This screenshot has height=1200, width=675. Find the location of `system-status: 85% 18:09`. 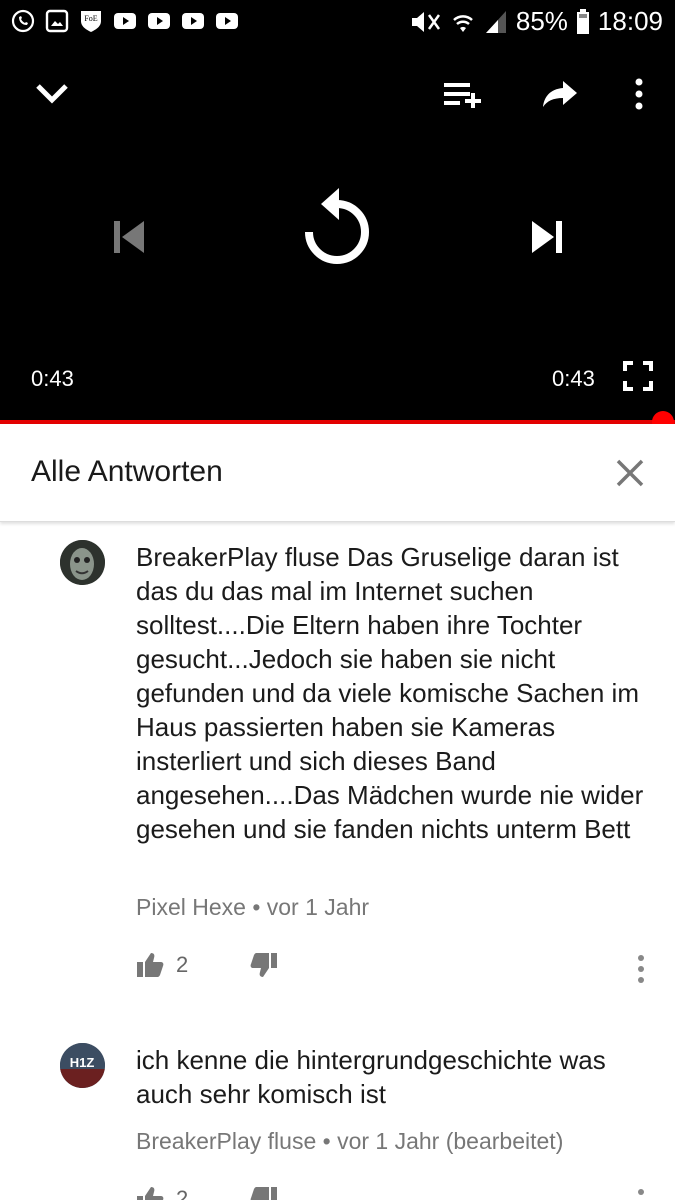

system-status: 85% 18:09 is located at coordinates (535, 21).